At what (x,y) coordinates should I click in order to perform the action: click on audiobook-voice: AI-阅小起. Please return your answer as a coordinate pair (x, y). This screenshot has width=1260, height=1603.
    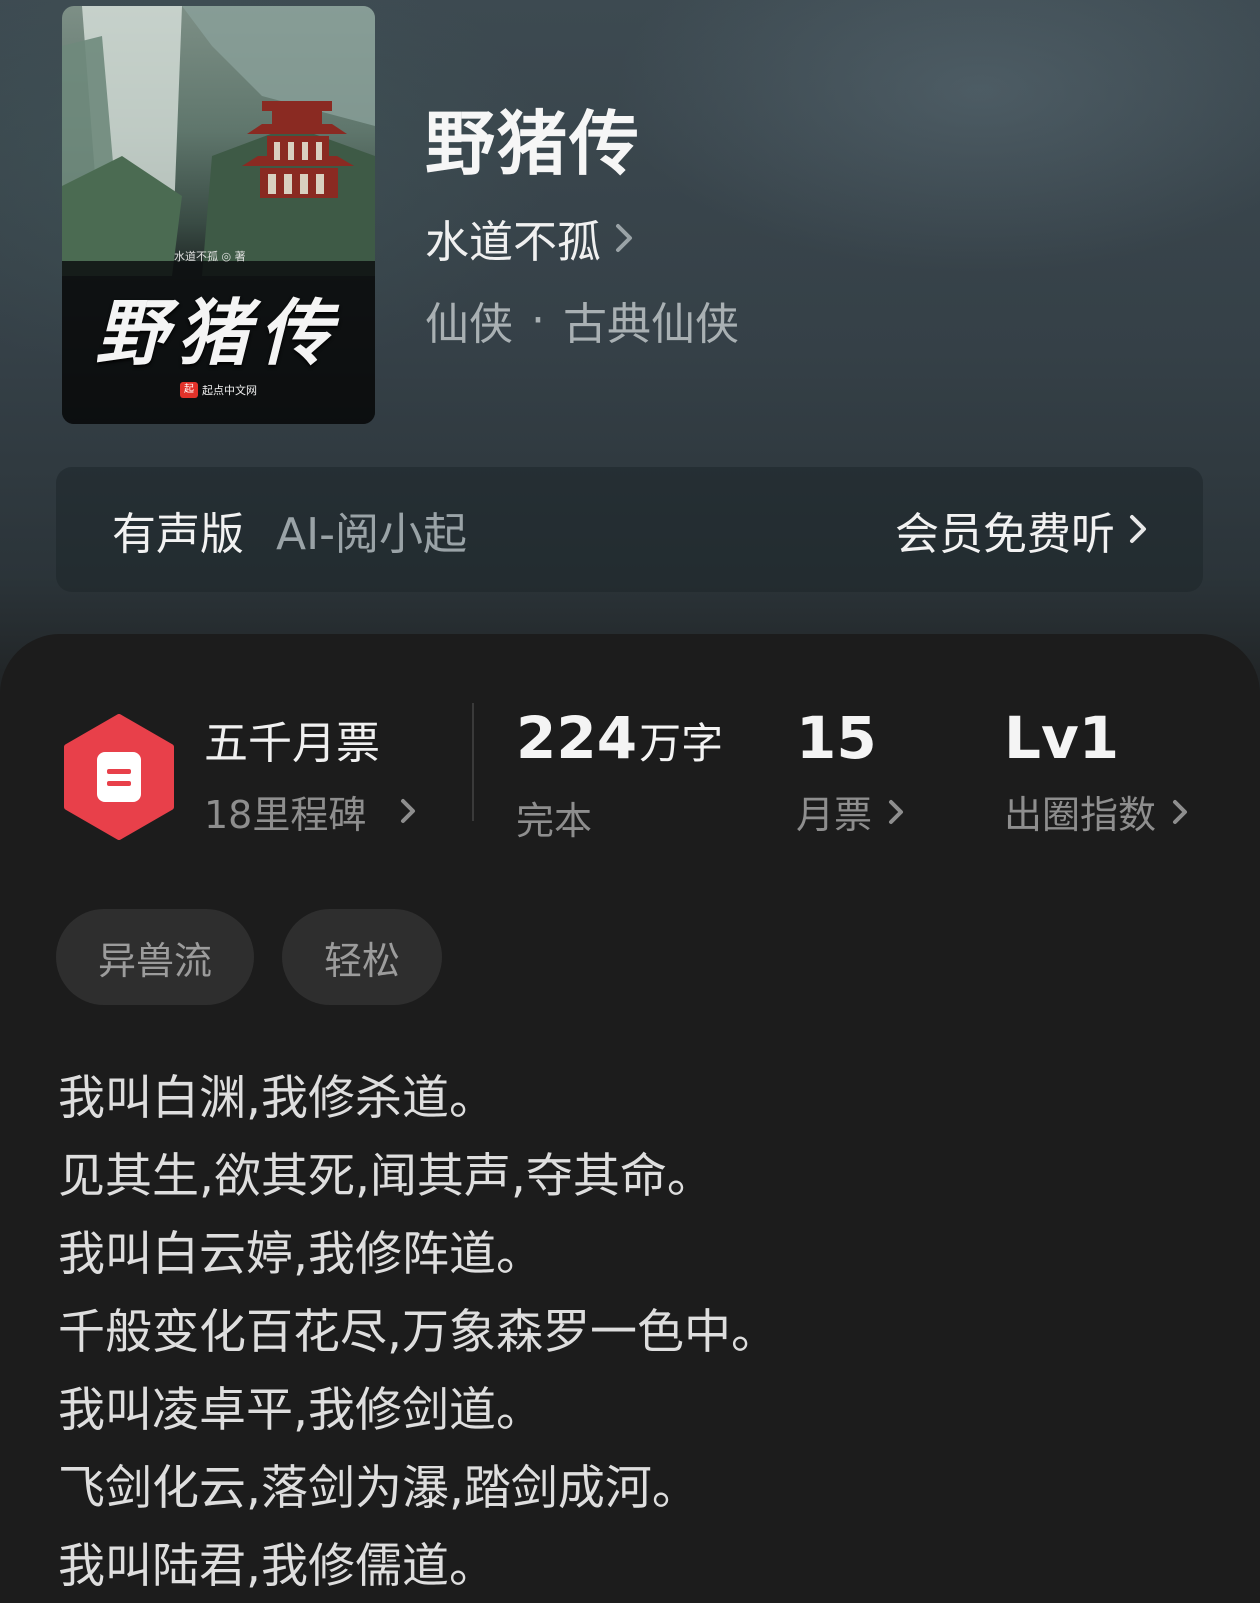
    Looking at the image, I should click on (371, 534).